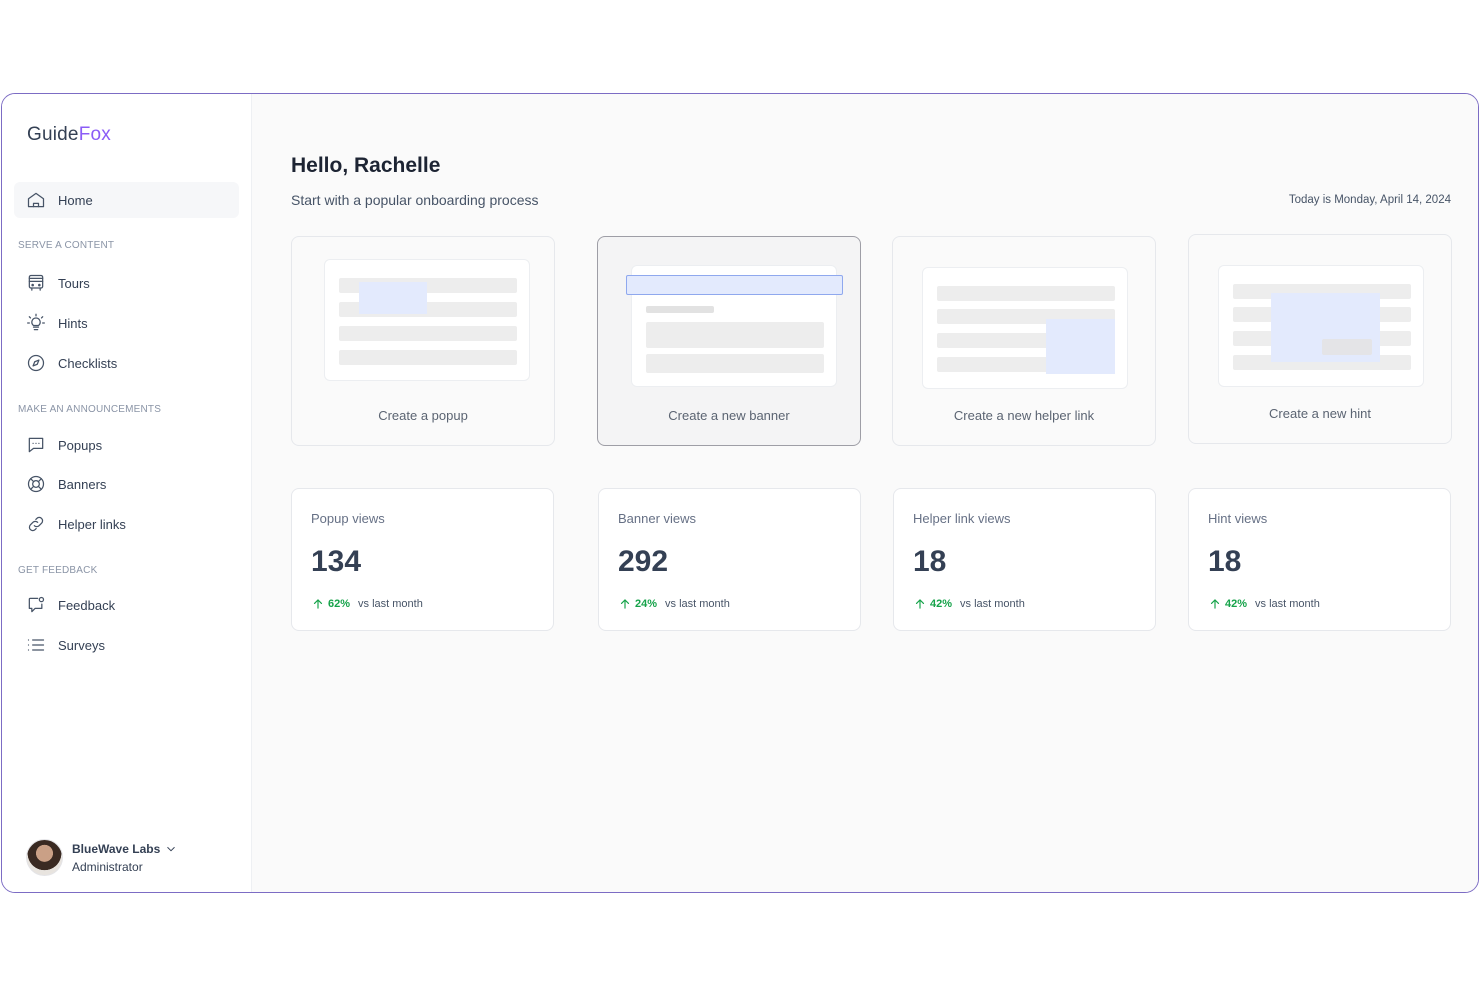  Describe the element at coordinates (1321, 326) in the screenshot. I see `hint-illustration` at that location.